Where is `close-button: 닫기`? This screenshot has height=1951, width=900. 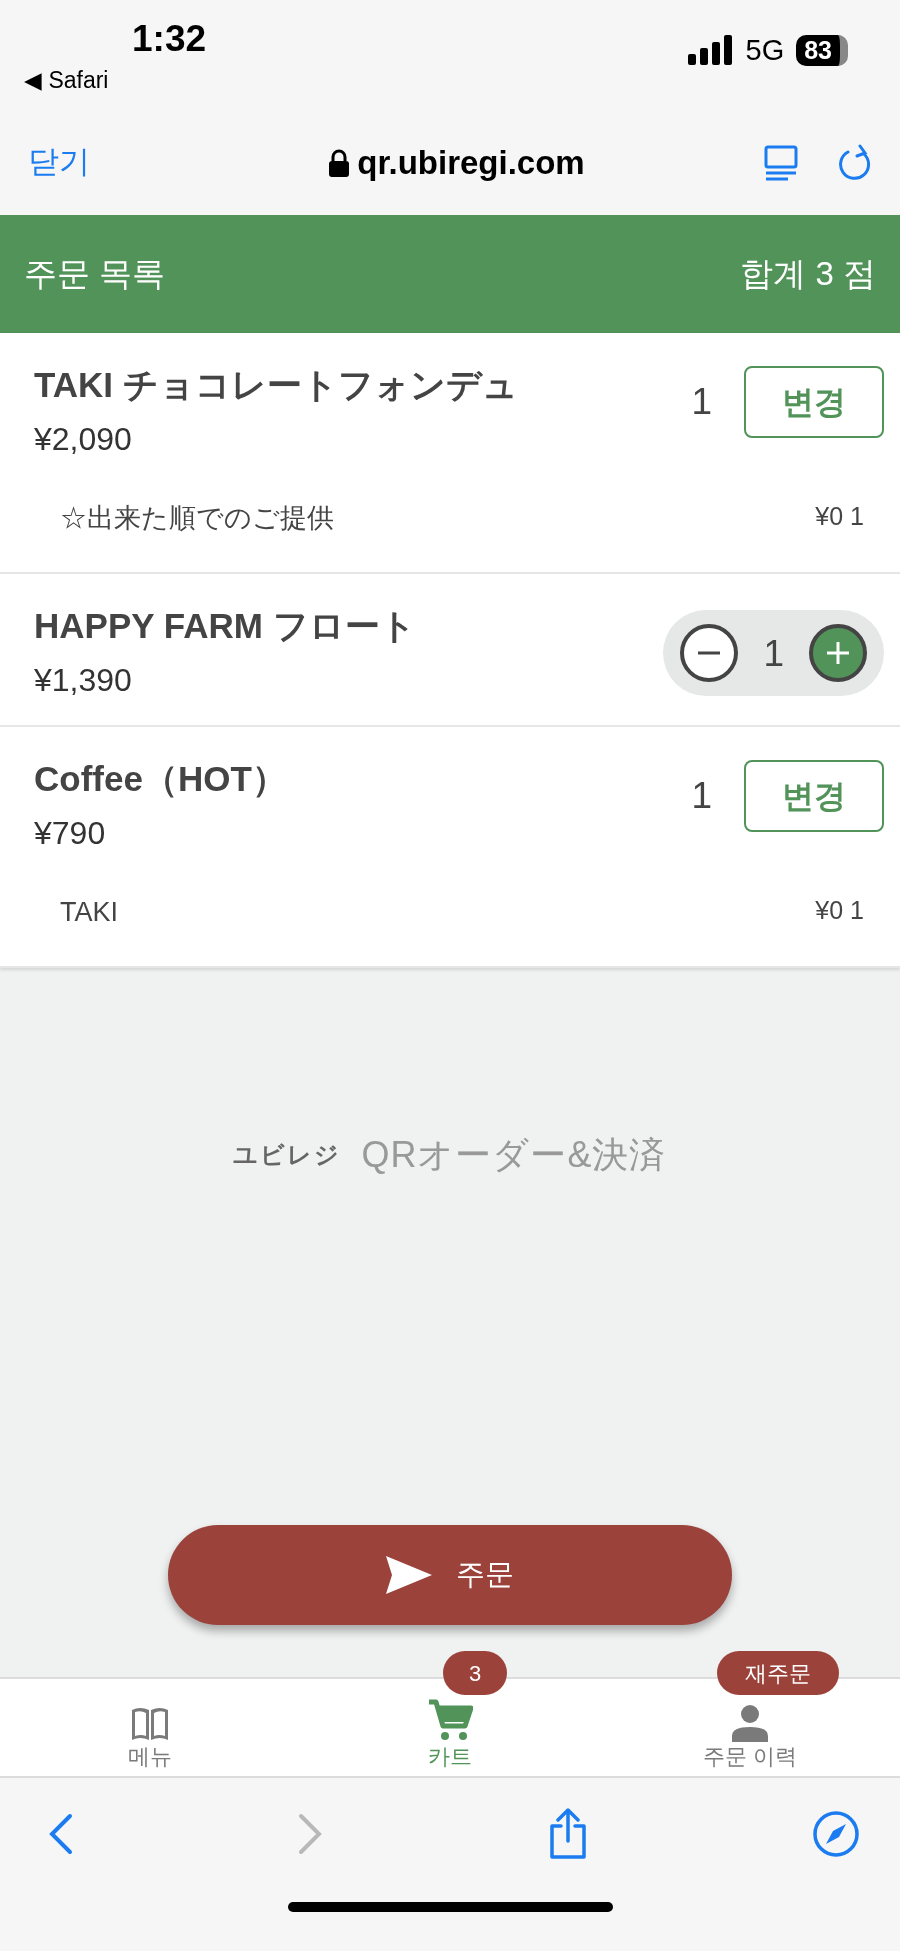 close-button: 닫기 is located at coordinates (59, 162).